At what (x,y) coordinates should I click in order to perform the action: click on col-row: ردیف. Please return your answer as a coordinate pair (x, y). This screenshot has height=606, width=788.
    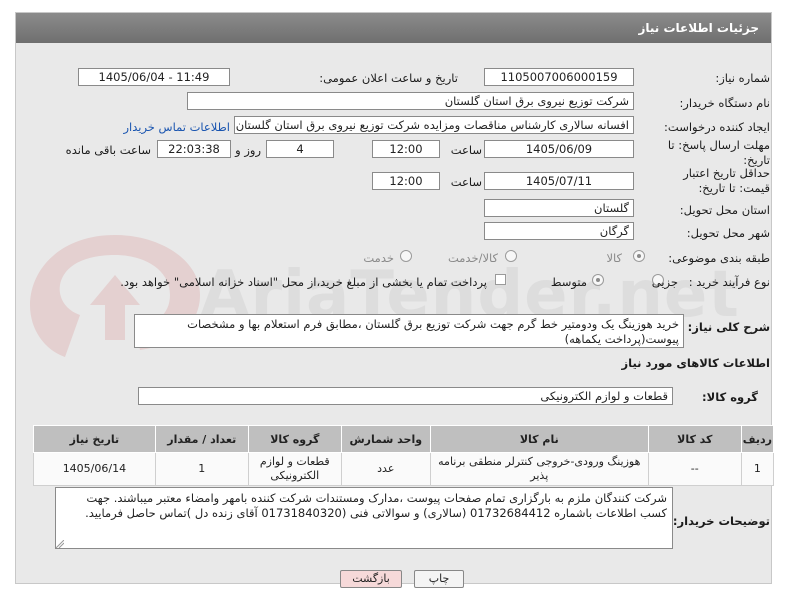
    Looking at the image, I should click on (757, 439).